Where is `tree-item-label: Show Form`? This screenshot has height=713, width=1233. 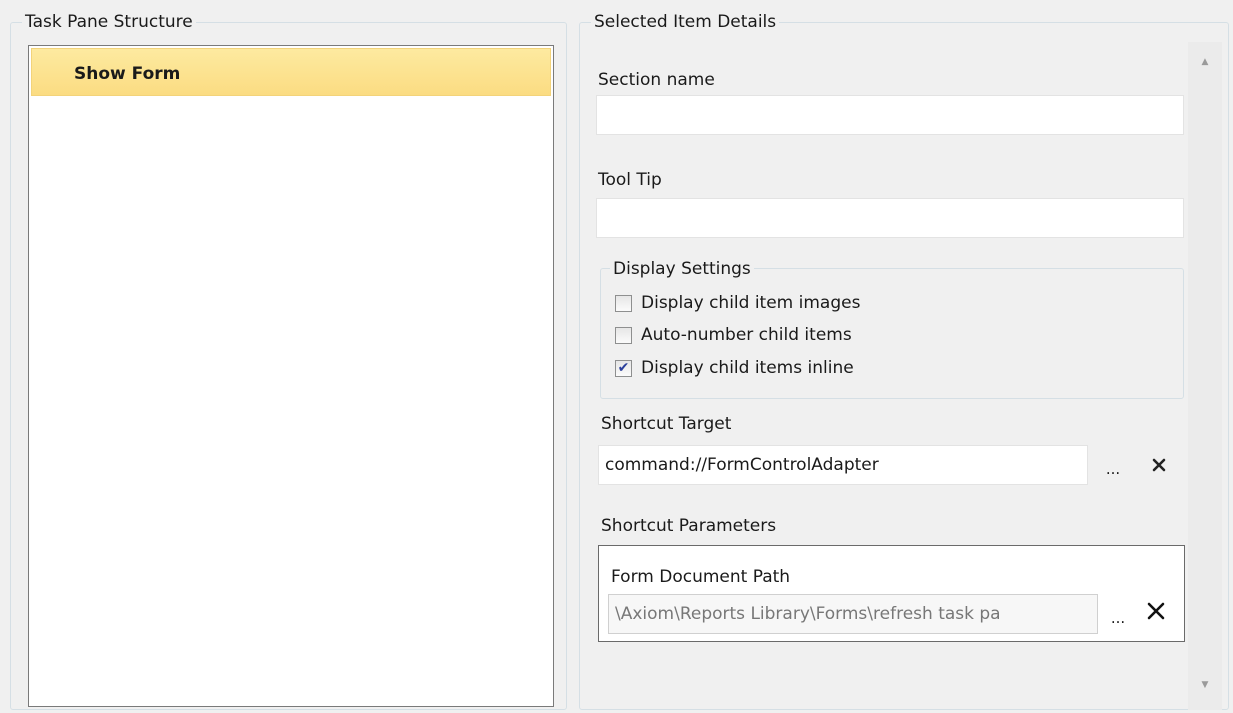 tree-item-label: Show Form is located at coordinates (127, 74).